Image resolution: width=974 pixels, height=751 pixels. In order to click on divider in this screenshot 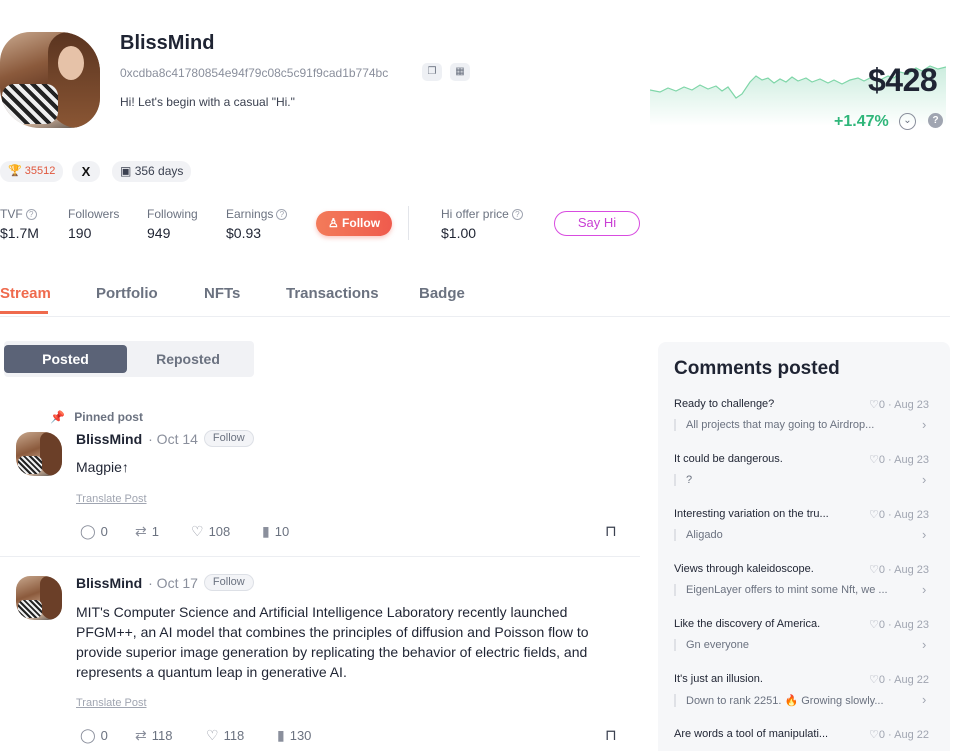, I will do `click(408, 223)`.